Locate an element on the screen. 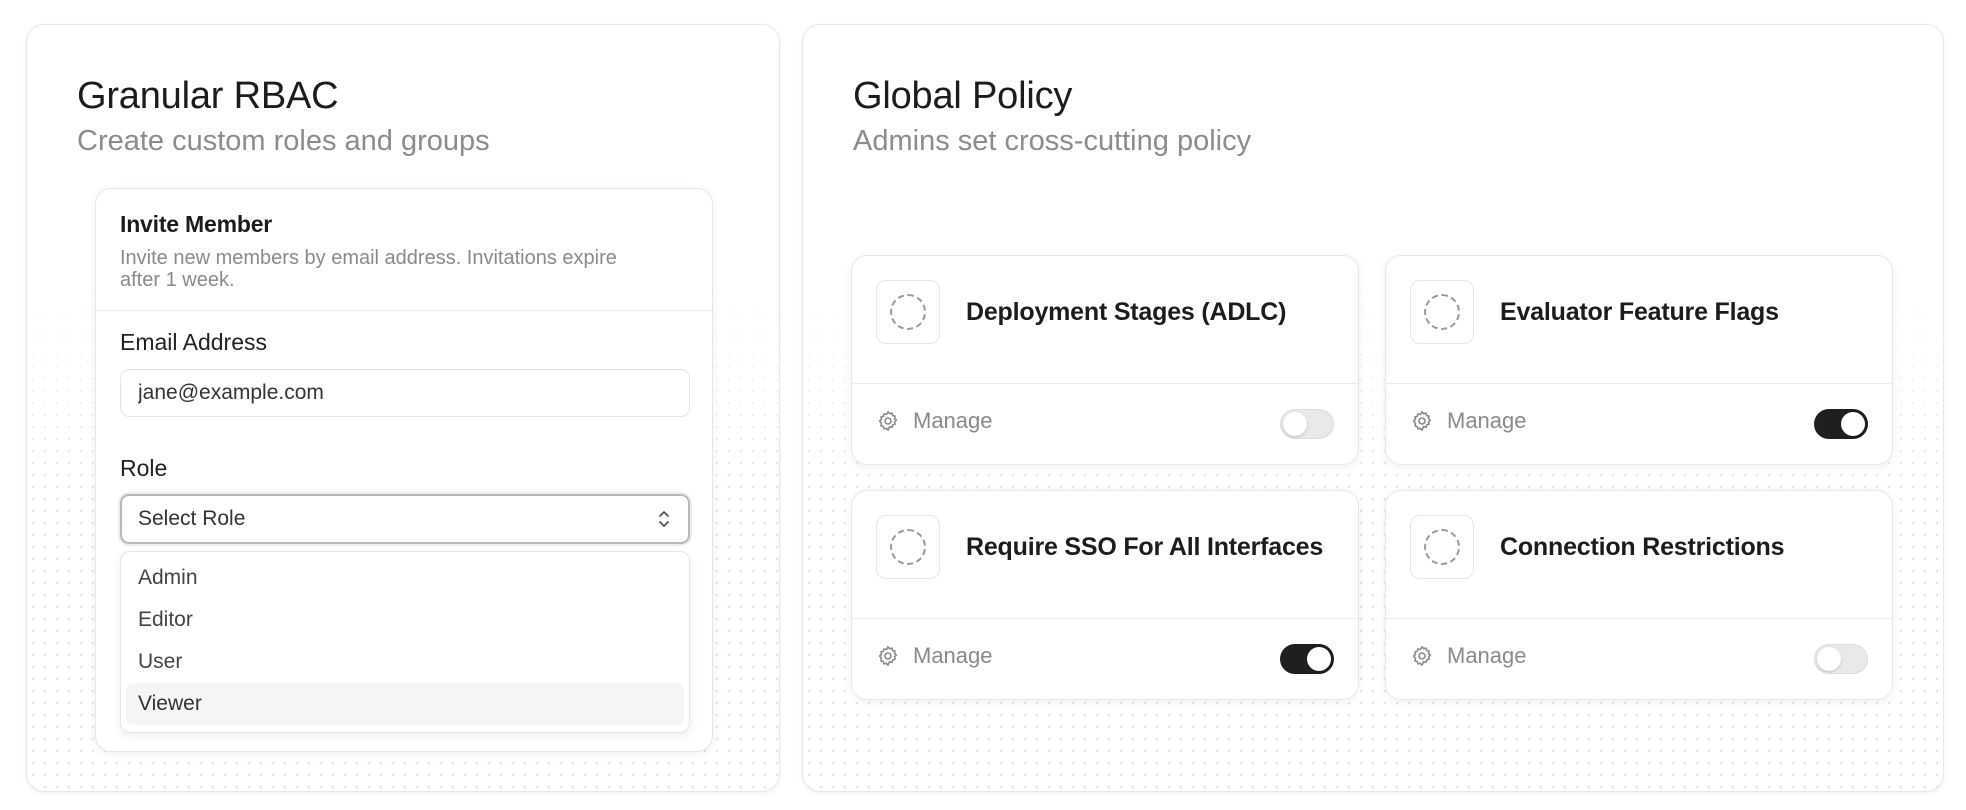 This screenshot has height=810, width=1966. invite-title: Invite Member is located at coordinates (196, 224).